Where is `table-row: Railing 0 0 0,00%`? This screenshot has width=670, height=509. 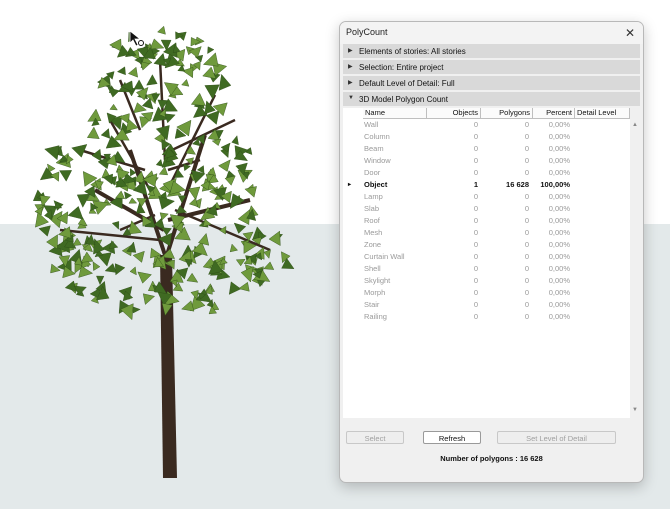 table-row: Railing 0 0 0,00% is located at coordinates (486, 317).